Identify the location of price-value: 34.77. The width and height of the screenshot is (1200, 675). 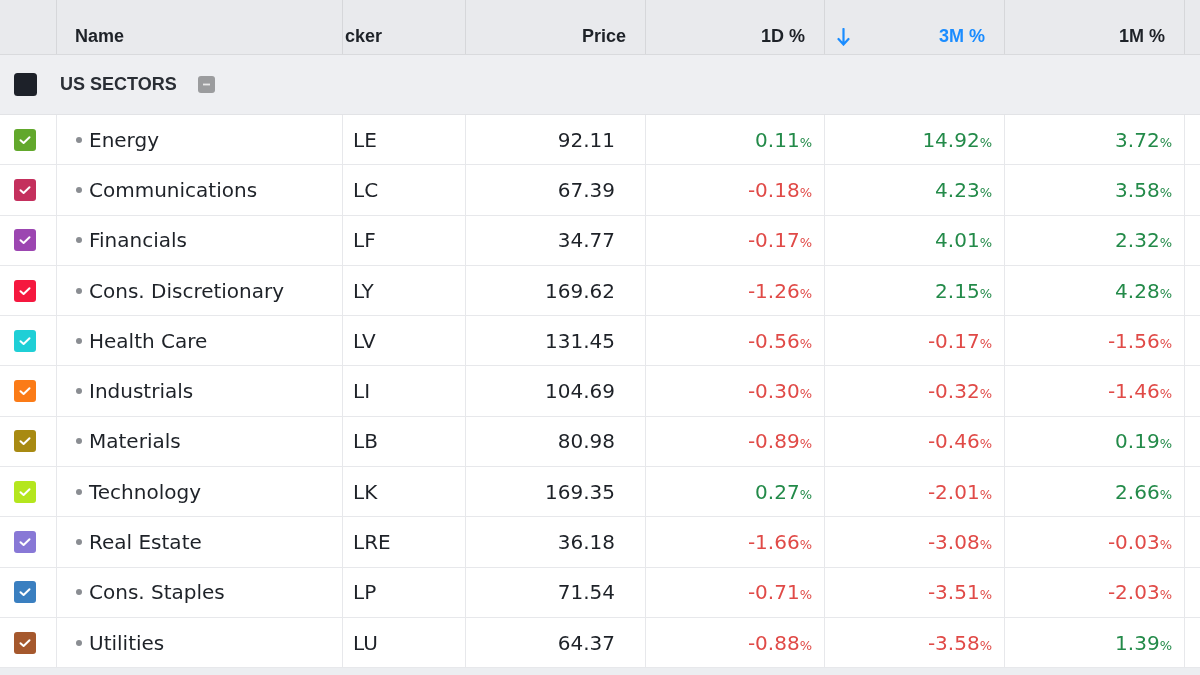
(586, 240).